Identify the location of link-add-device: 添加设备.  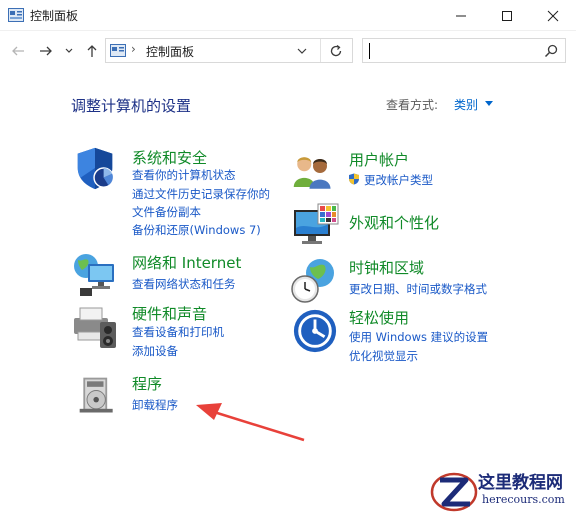
(155, 351).